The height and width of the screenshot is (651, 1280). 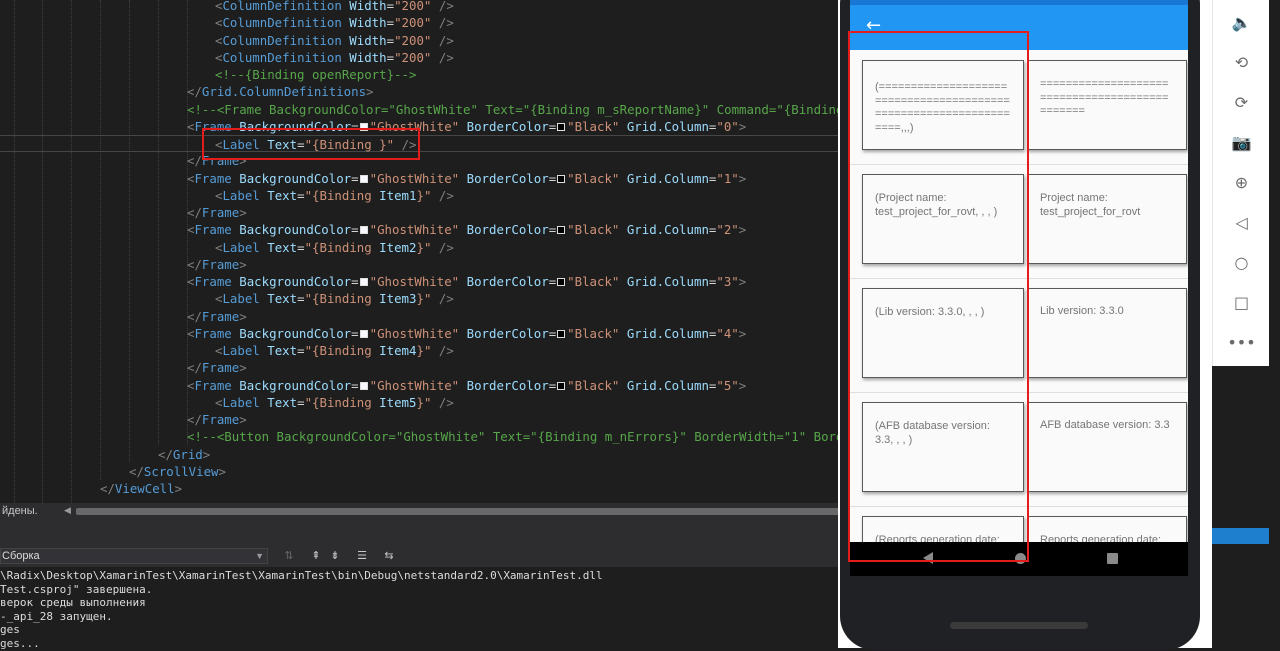 I want to click on rotate-right-icon: ⟳, so click(x=1241, y=103).